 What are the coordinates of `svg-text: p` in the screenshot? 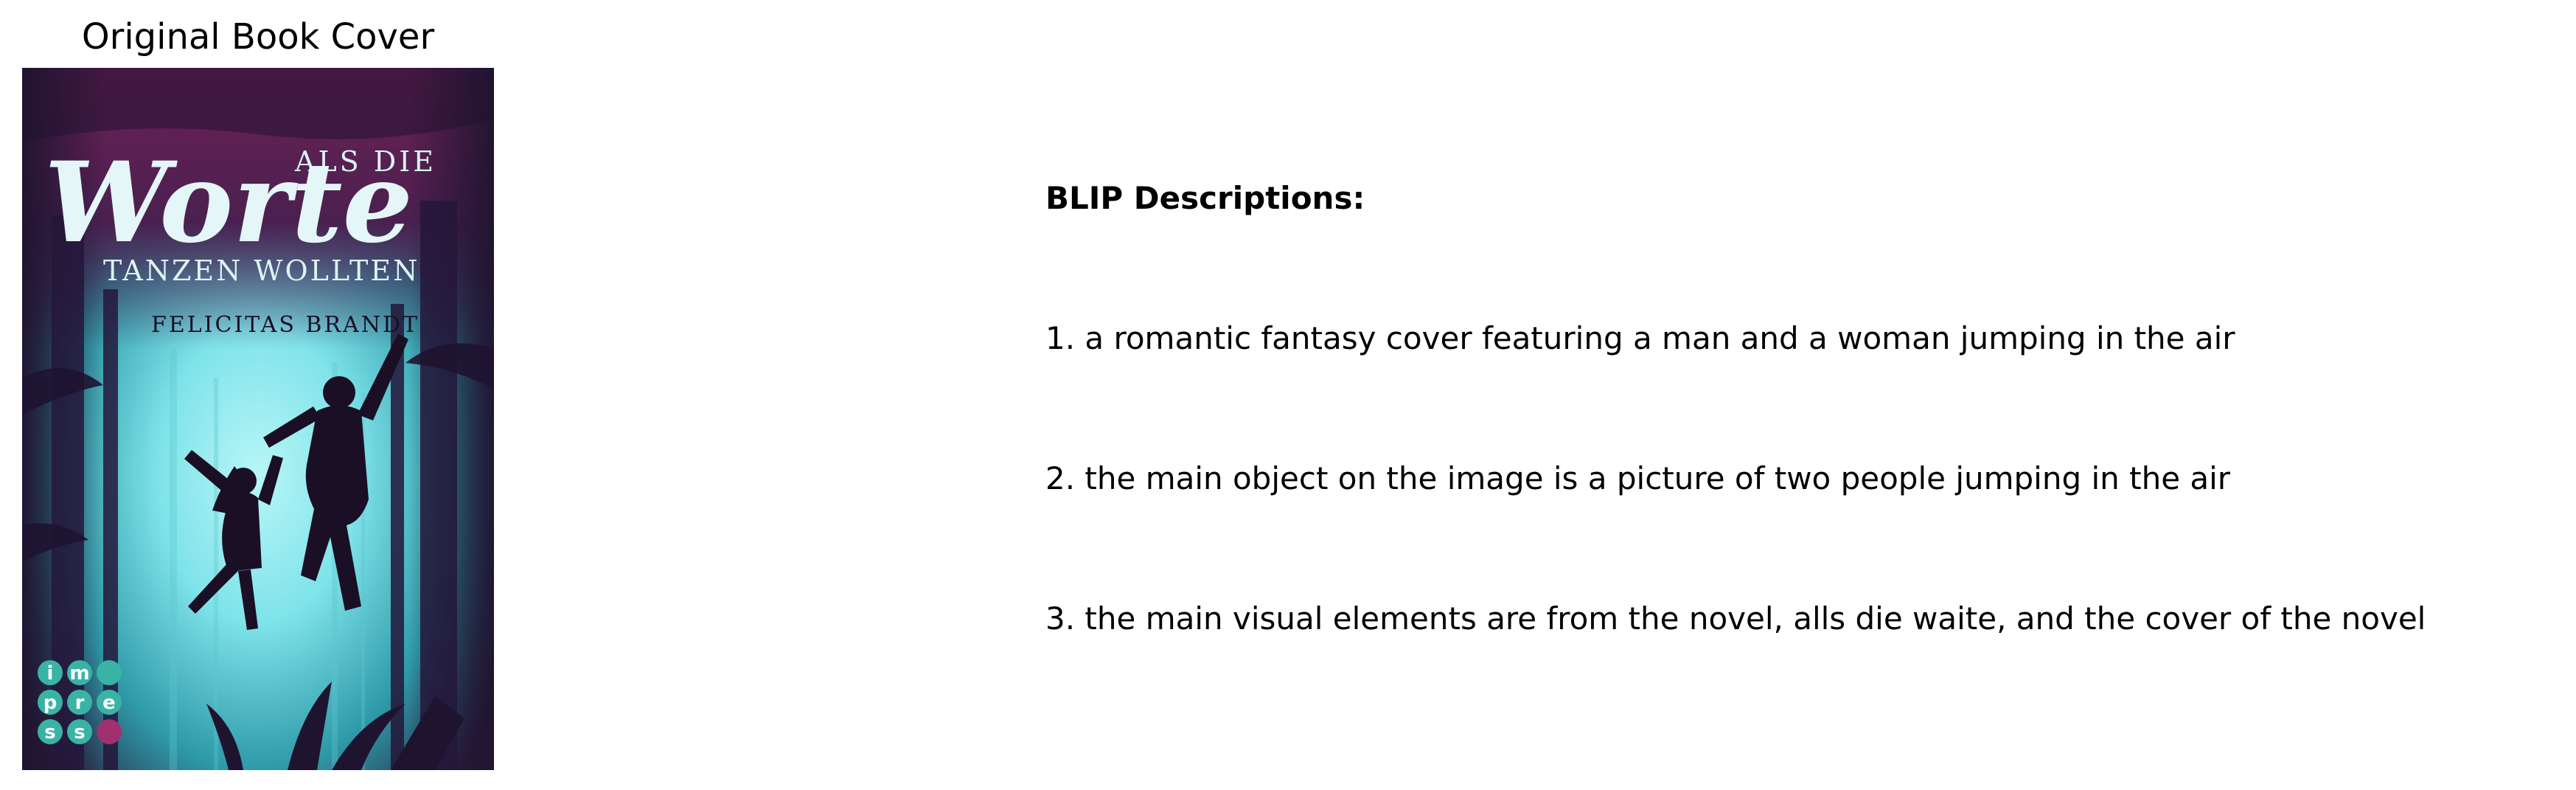 It's located at (51, 703).